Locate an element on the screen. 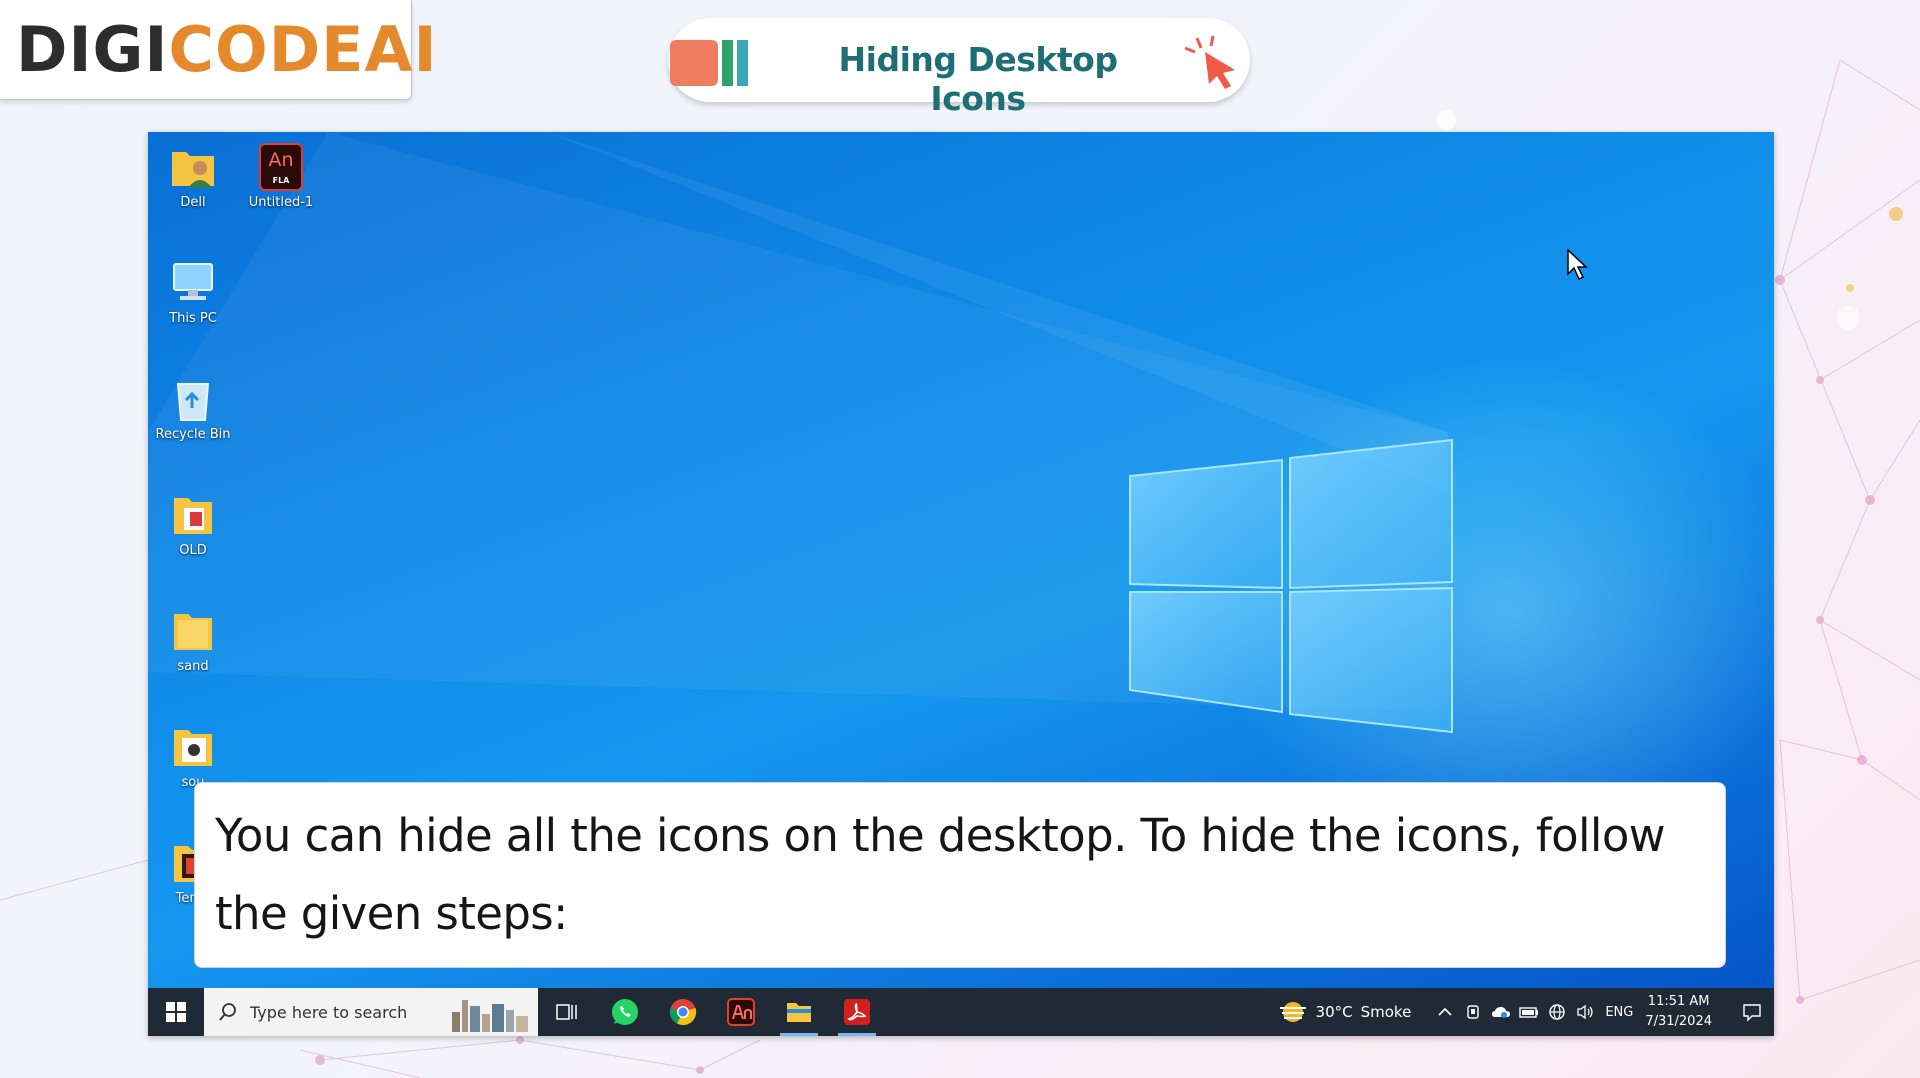  cloud-sync-icon is located at coordinates (1501, 1012).